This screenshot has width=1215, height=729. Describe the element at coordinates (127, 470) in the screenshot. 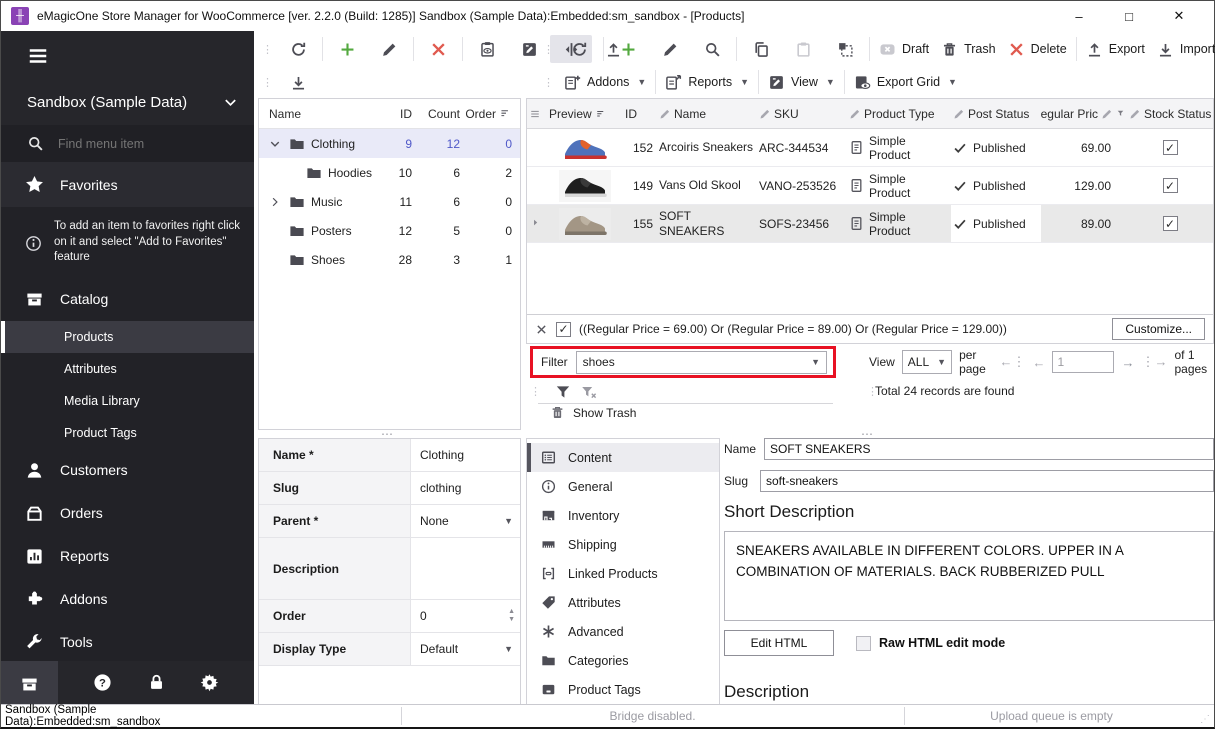

I see `sidebar-item-customers: Customers` at that location.